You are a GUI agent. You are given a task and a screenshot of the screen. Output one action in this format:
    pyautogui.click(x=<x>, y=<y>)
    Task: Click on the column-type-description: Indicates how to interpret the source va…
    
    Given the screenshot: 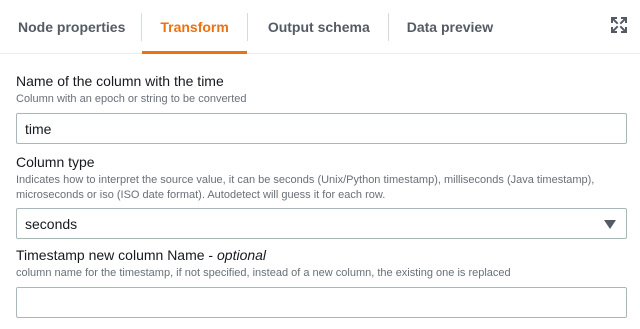 What is the action you would take?
    pyautogui.click(x=321, y=188)
    